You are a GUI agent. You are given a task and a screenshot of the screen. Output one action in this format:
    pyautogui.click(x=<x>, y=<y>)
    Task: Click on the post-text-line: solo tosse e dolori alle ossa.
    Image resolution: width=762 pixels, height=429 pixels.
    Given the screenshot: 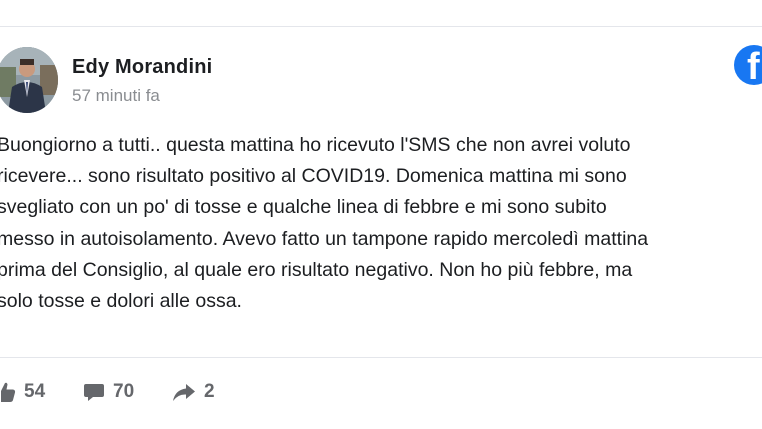 What is the action you would take?
    pyautogui.click(x=121, y=300)
    